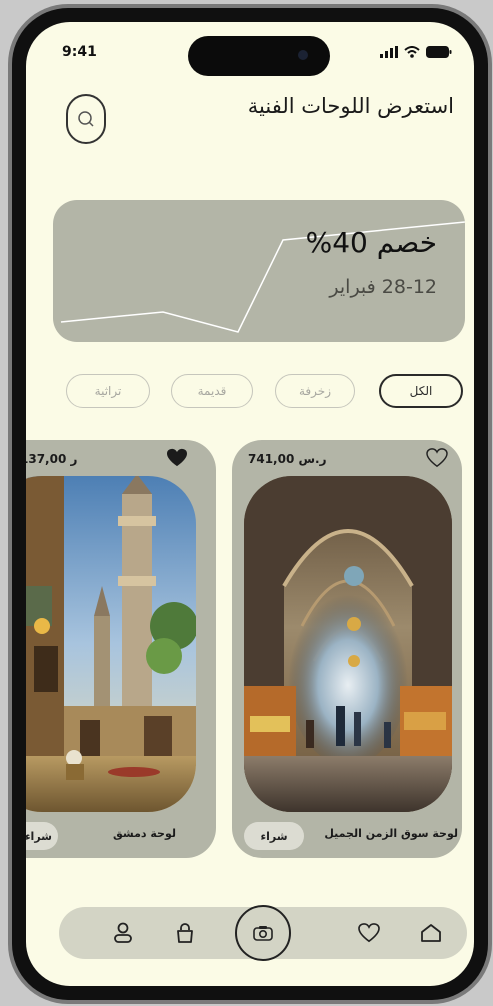  What do you see at coordinates (212, 391) in the screenshot?
I see `filter-chip-antique: قديمة` at bounding box center [212, 391].